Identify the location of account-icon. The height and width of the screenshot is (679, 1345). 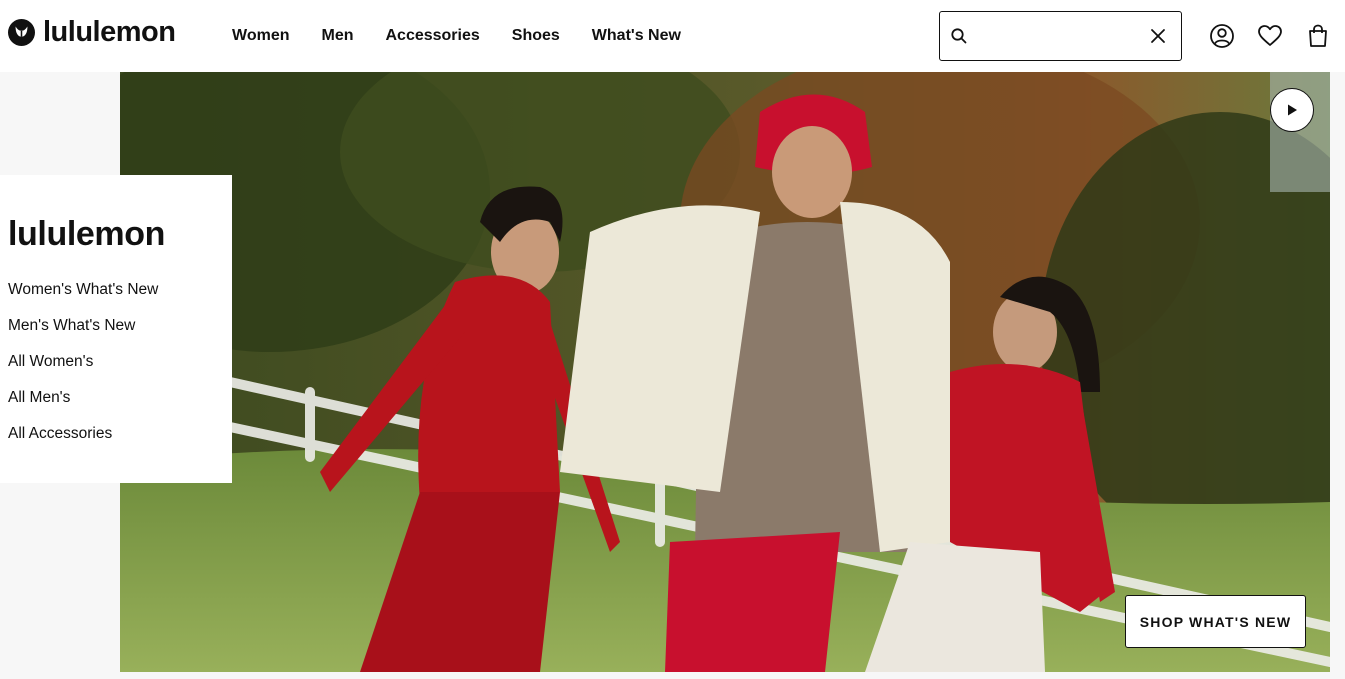
(1222, 36).